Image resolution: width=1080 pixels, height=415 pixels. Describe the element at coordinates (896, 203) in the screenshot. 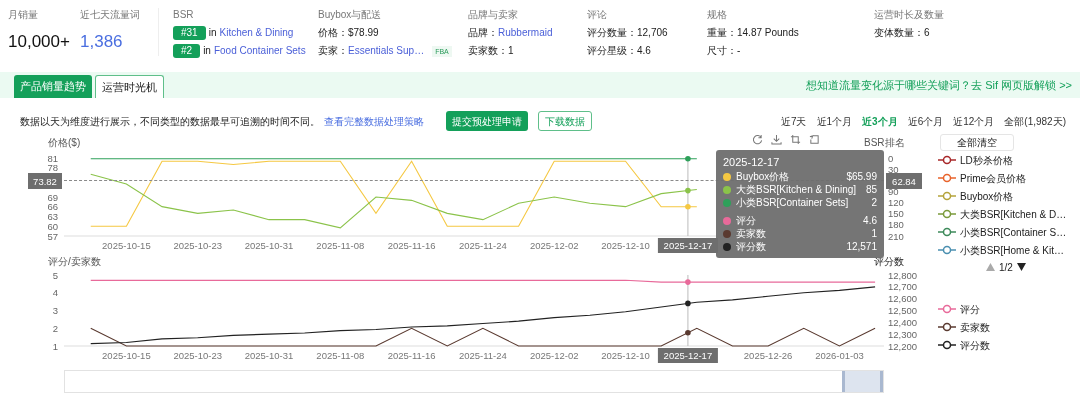

I see `axis-tick-label: 120` at that location.